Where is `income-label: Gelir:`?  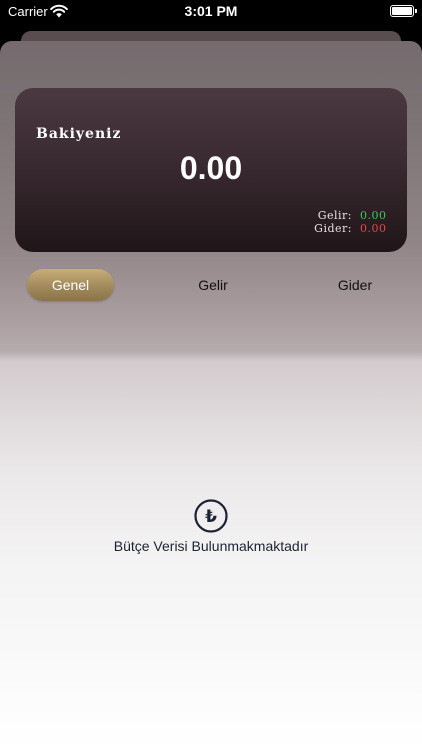
income-label: Gelir: is located at coordinates (334, 215).